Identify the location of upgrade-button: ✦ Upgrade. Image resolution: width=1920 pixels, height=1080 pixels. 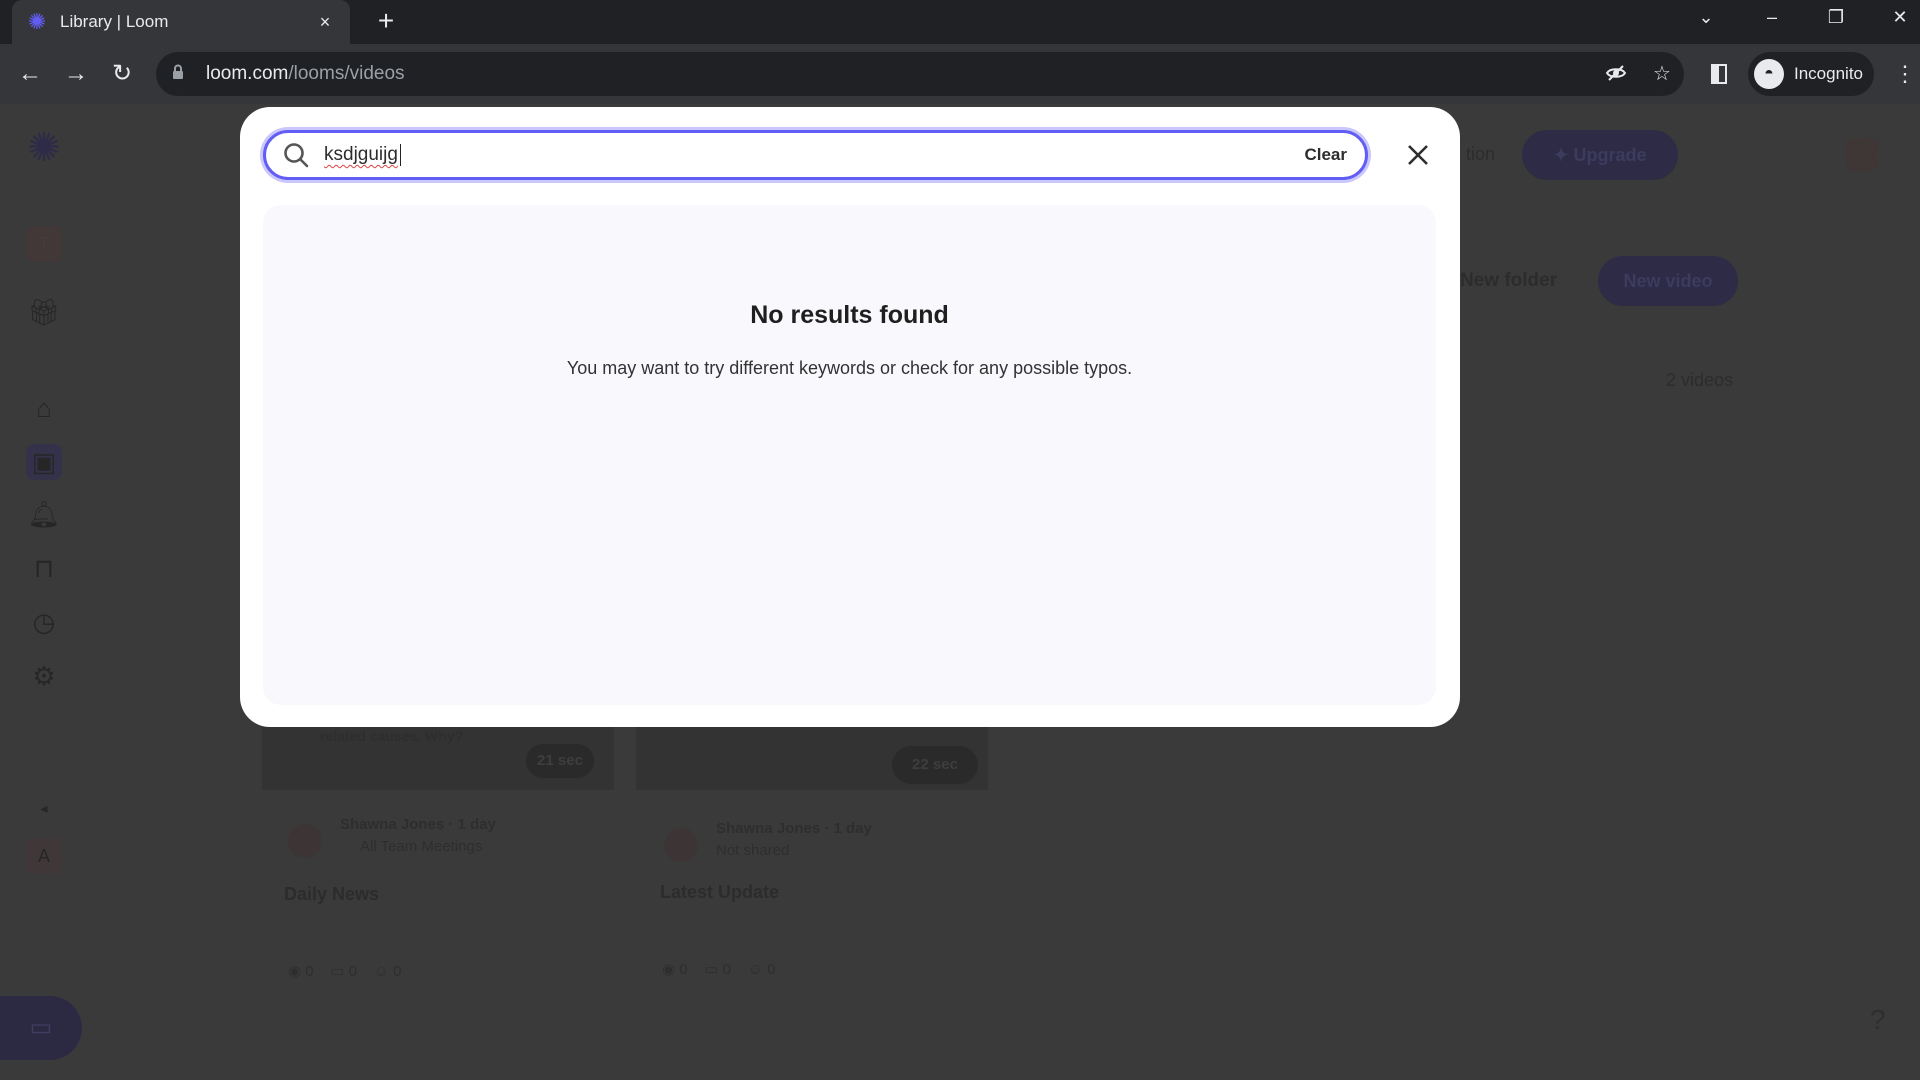
(1600, 155).